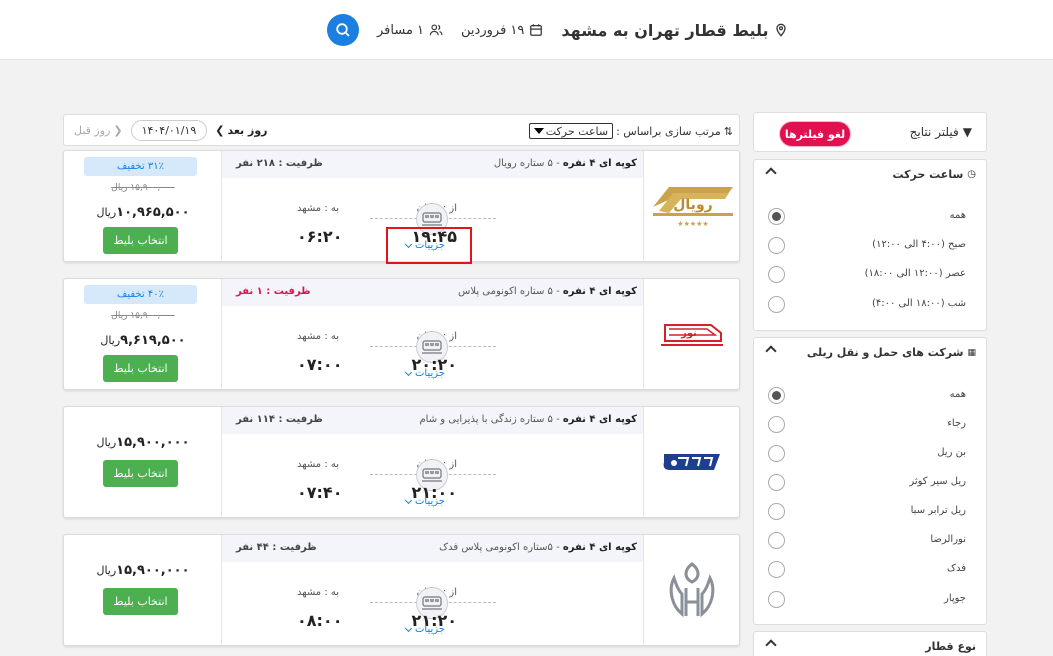 This screenshot has height=656, width=1053. Describe the element at coordinates (956, 568) in the screenshot. I see `option-label: فدک` at that location.